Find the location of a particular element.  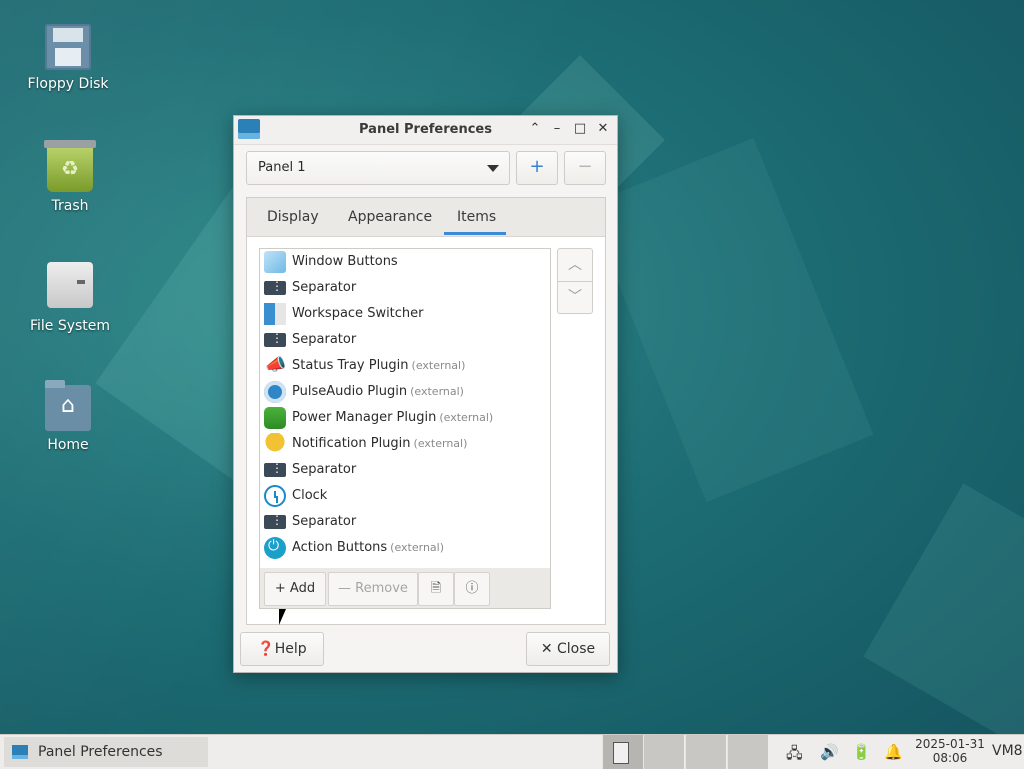

tab-display: Display is located at coordinates (293, 217).